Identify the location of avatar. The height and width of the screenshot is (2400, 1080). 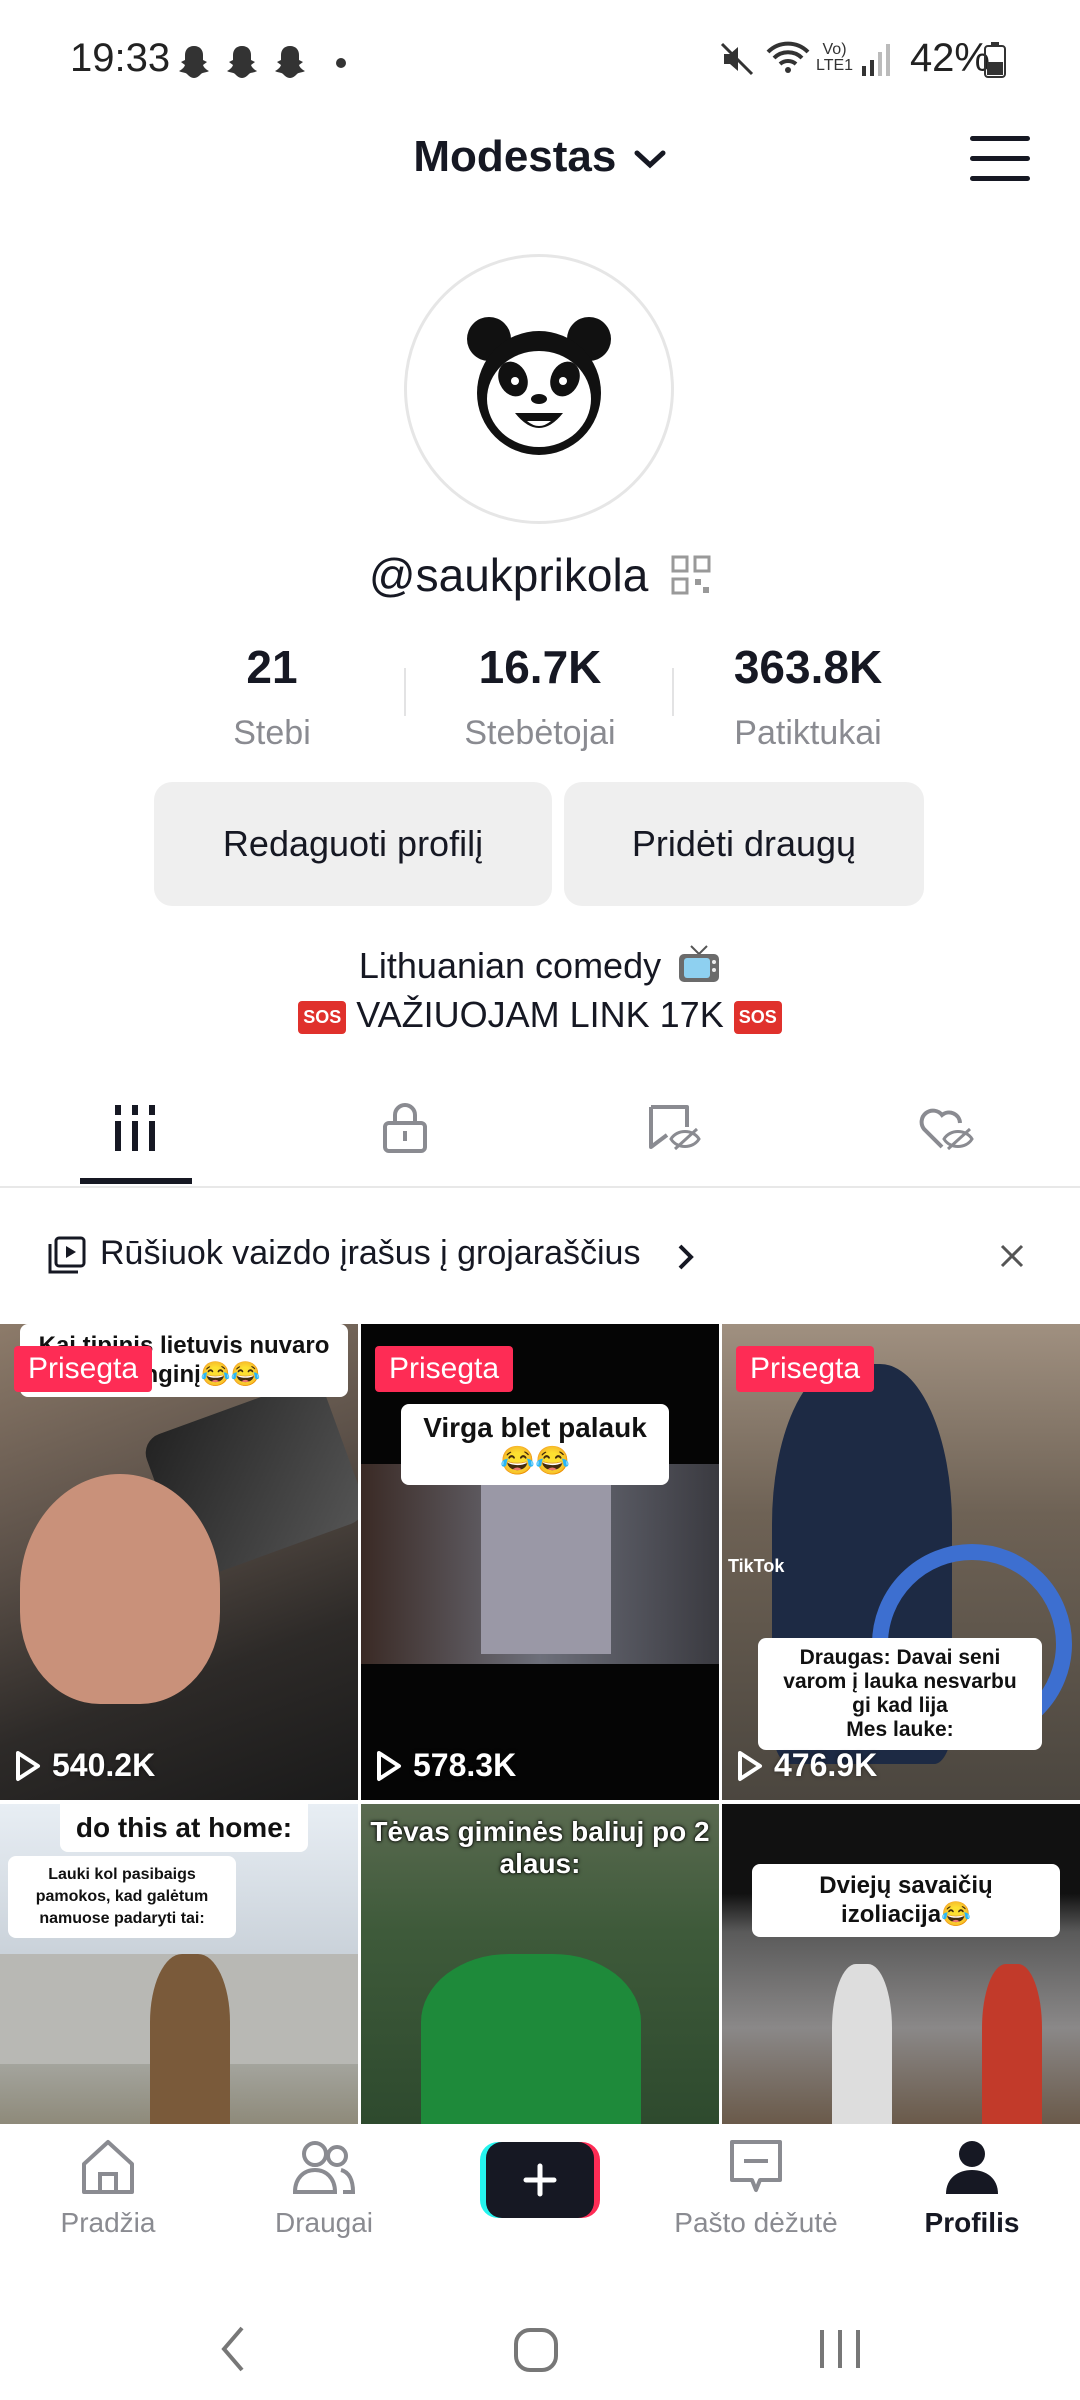
(539, 389).